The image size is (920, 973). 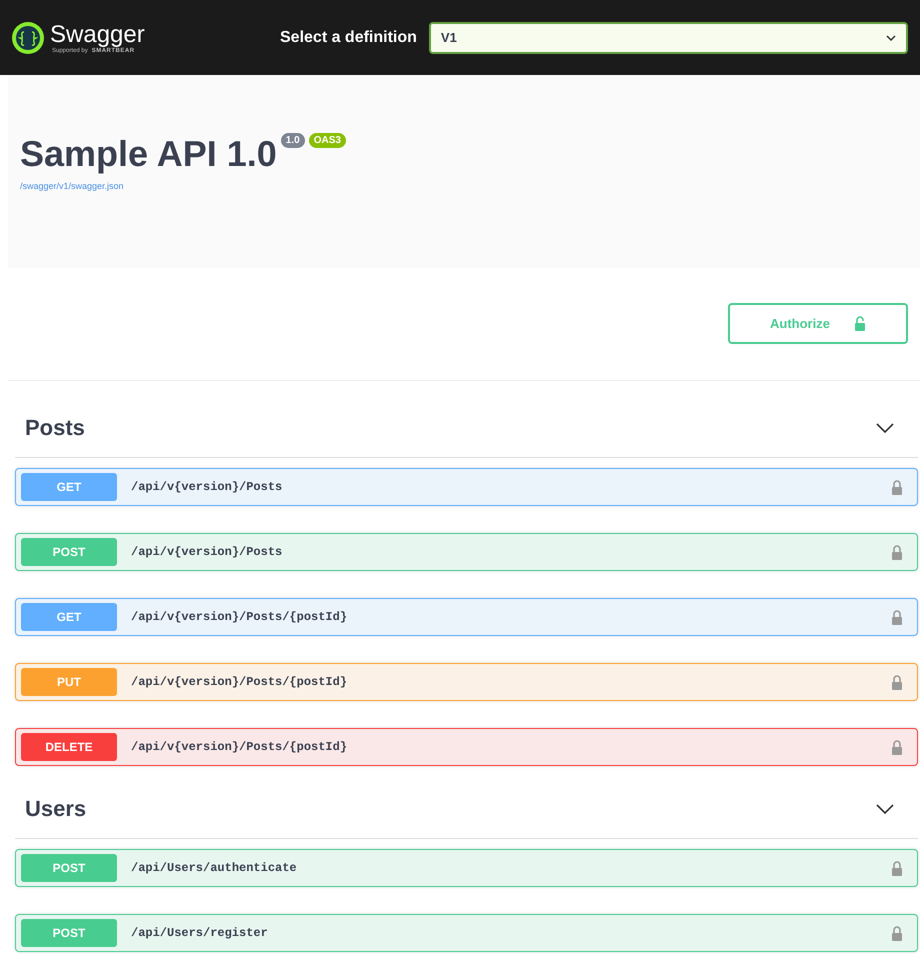 What do you see at coordinates (466, 617) in the screenshot?
I see `operation-row: GET /api/v{version}/Posts/{postId}` at bounding box center [466, 617].